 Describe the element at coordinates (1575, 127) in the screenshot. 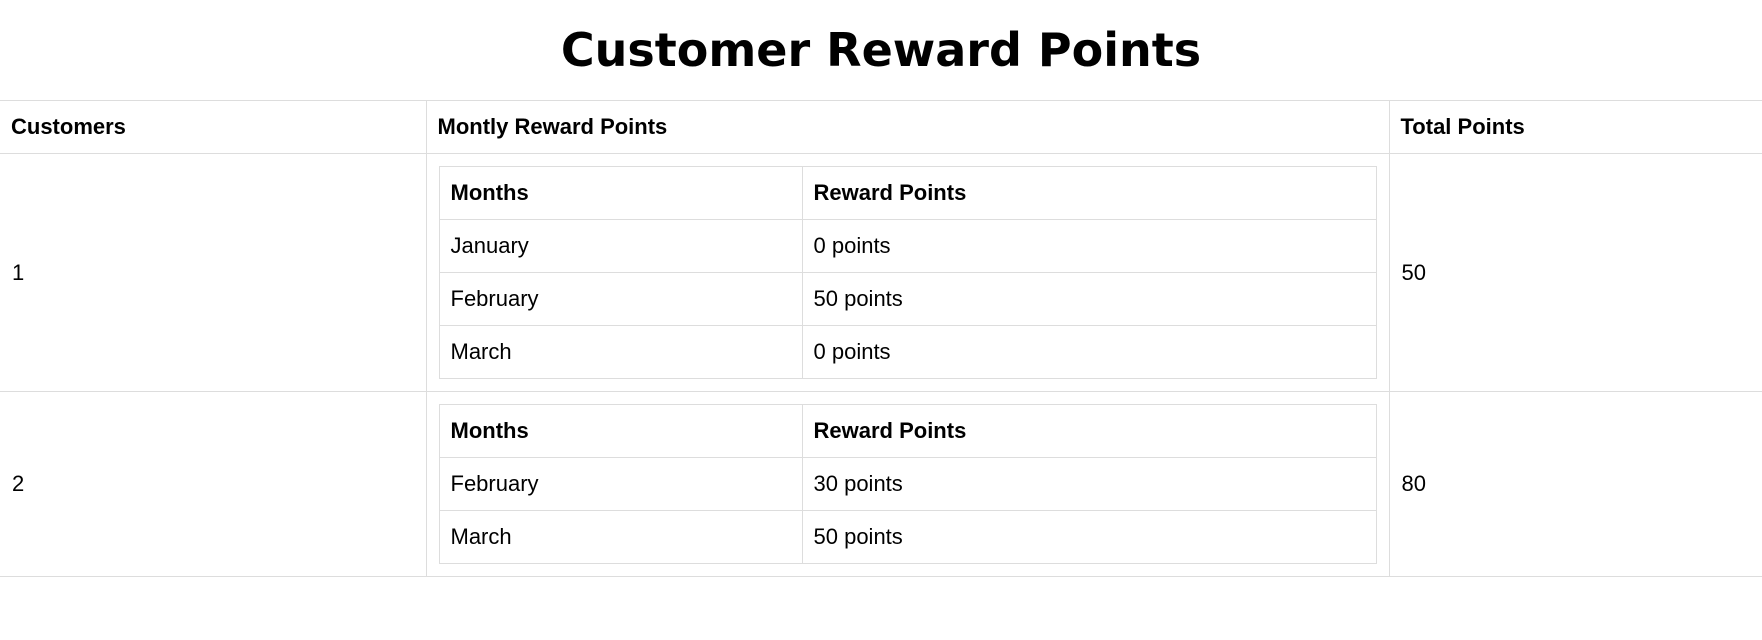

I see `header-total-points: Total Points` at that location.